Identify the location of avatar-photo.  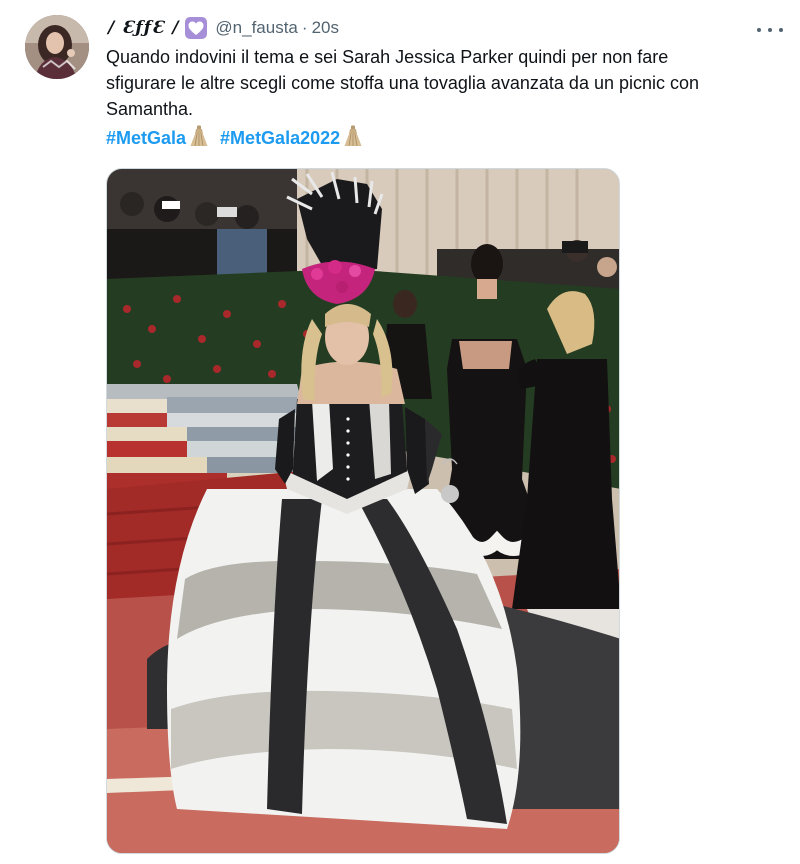
(57, 47).